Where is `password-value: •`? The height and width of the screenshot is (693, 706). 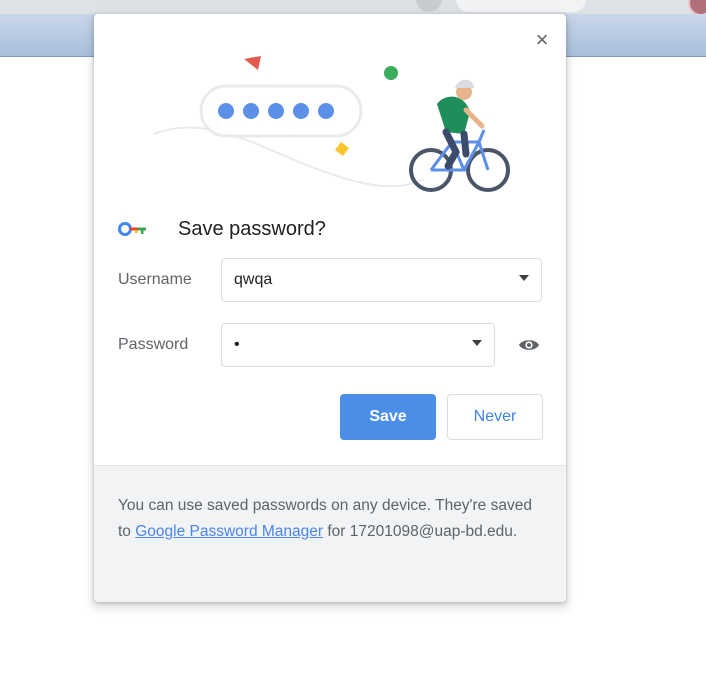 password-value: • is located at coordinates (237, 344).